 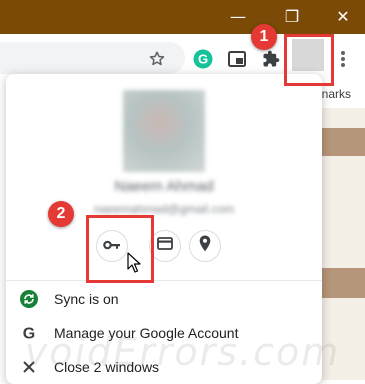 I want to click on location-pin-icon, so click(x=205, y=246).